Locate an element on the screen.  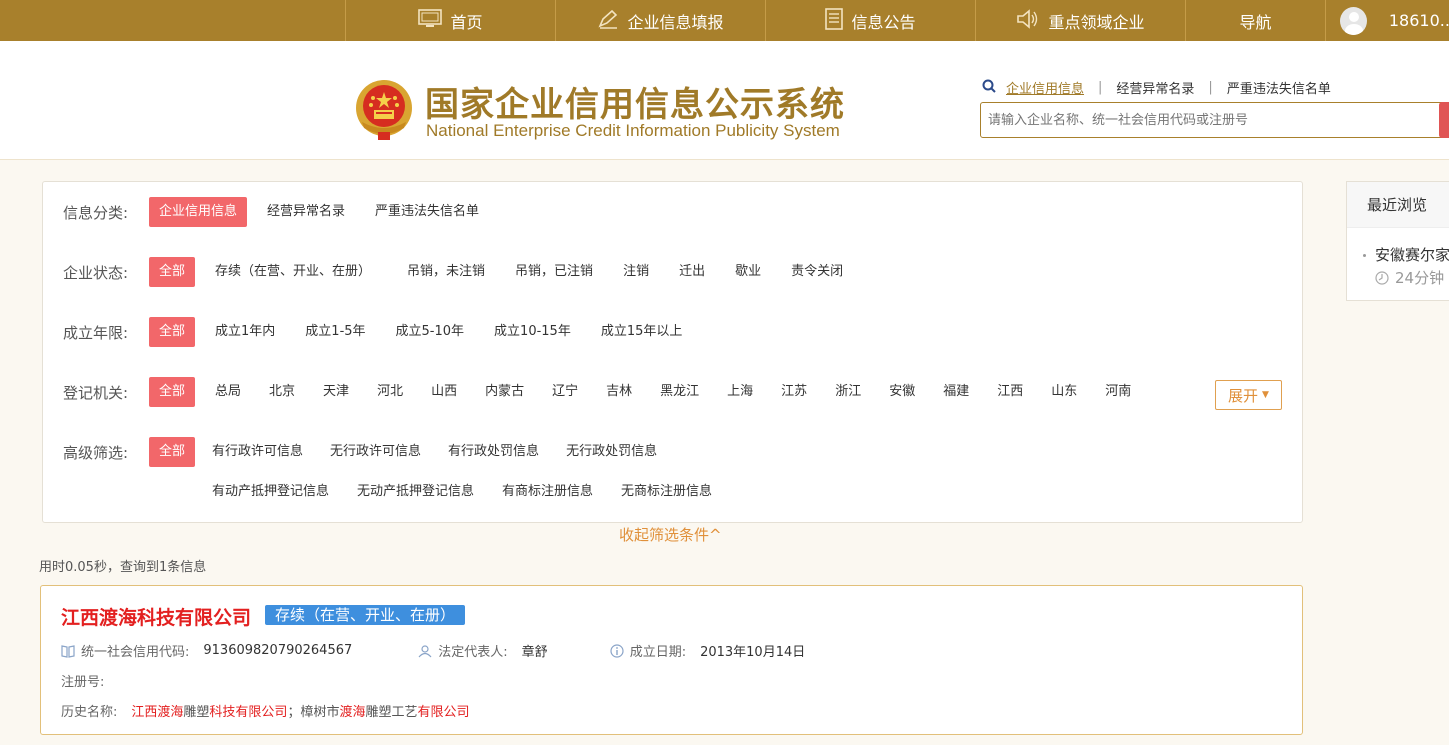
filter-option: 山东 is located at coordinates (1064, 392).